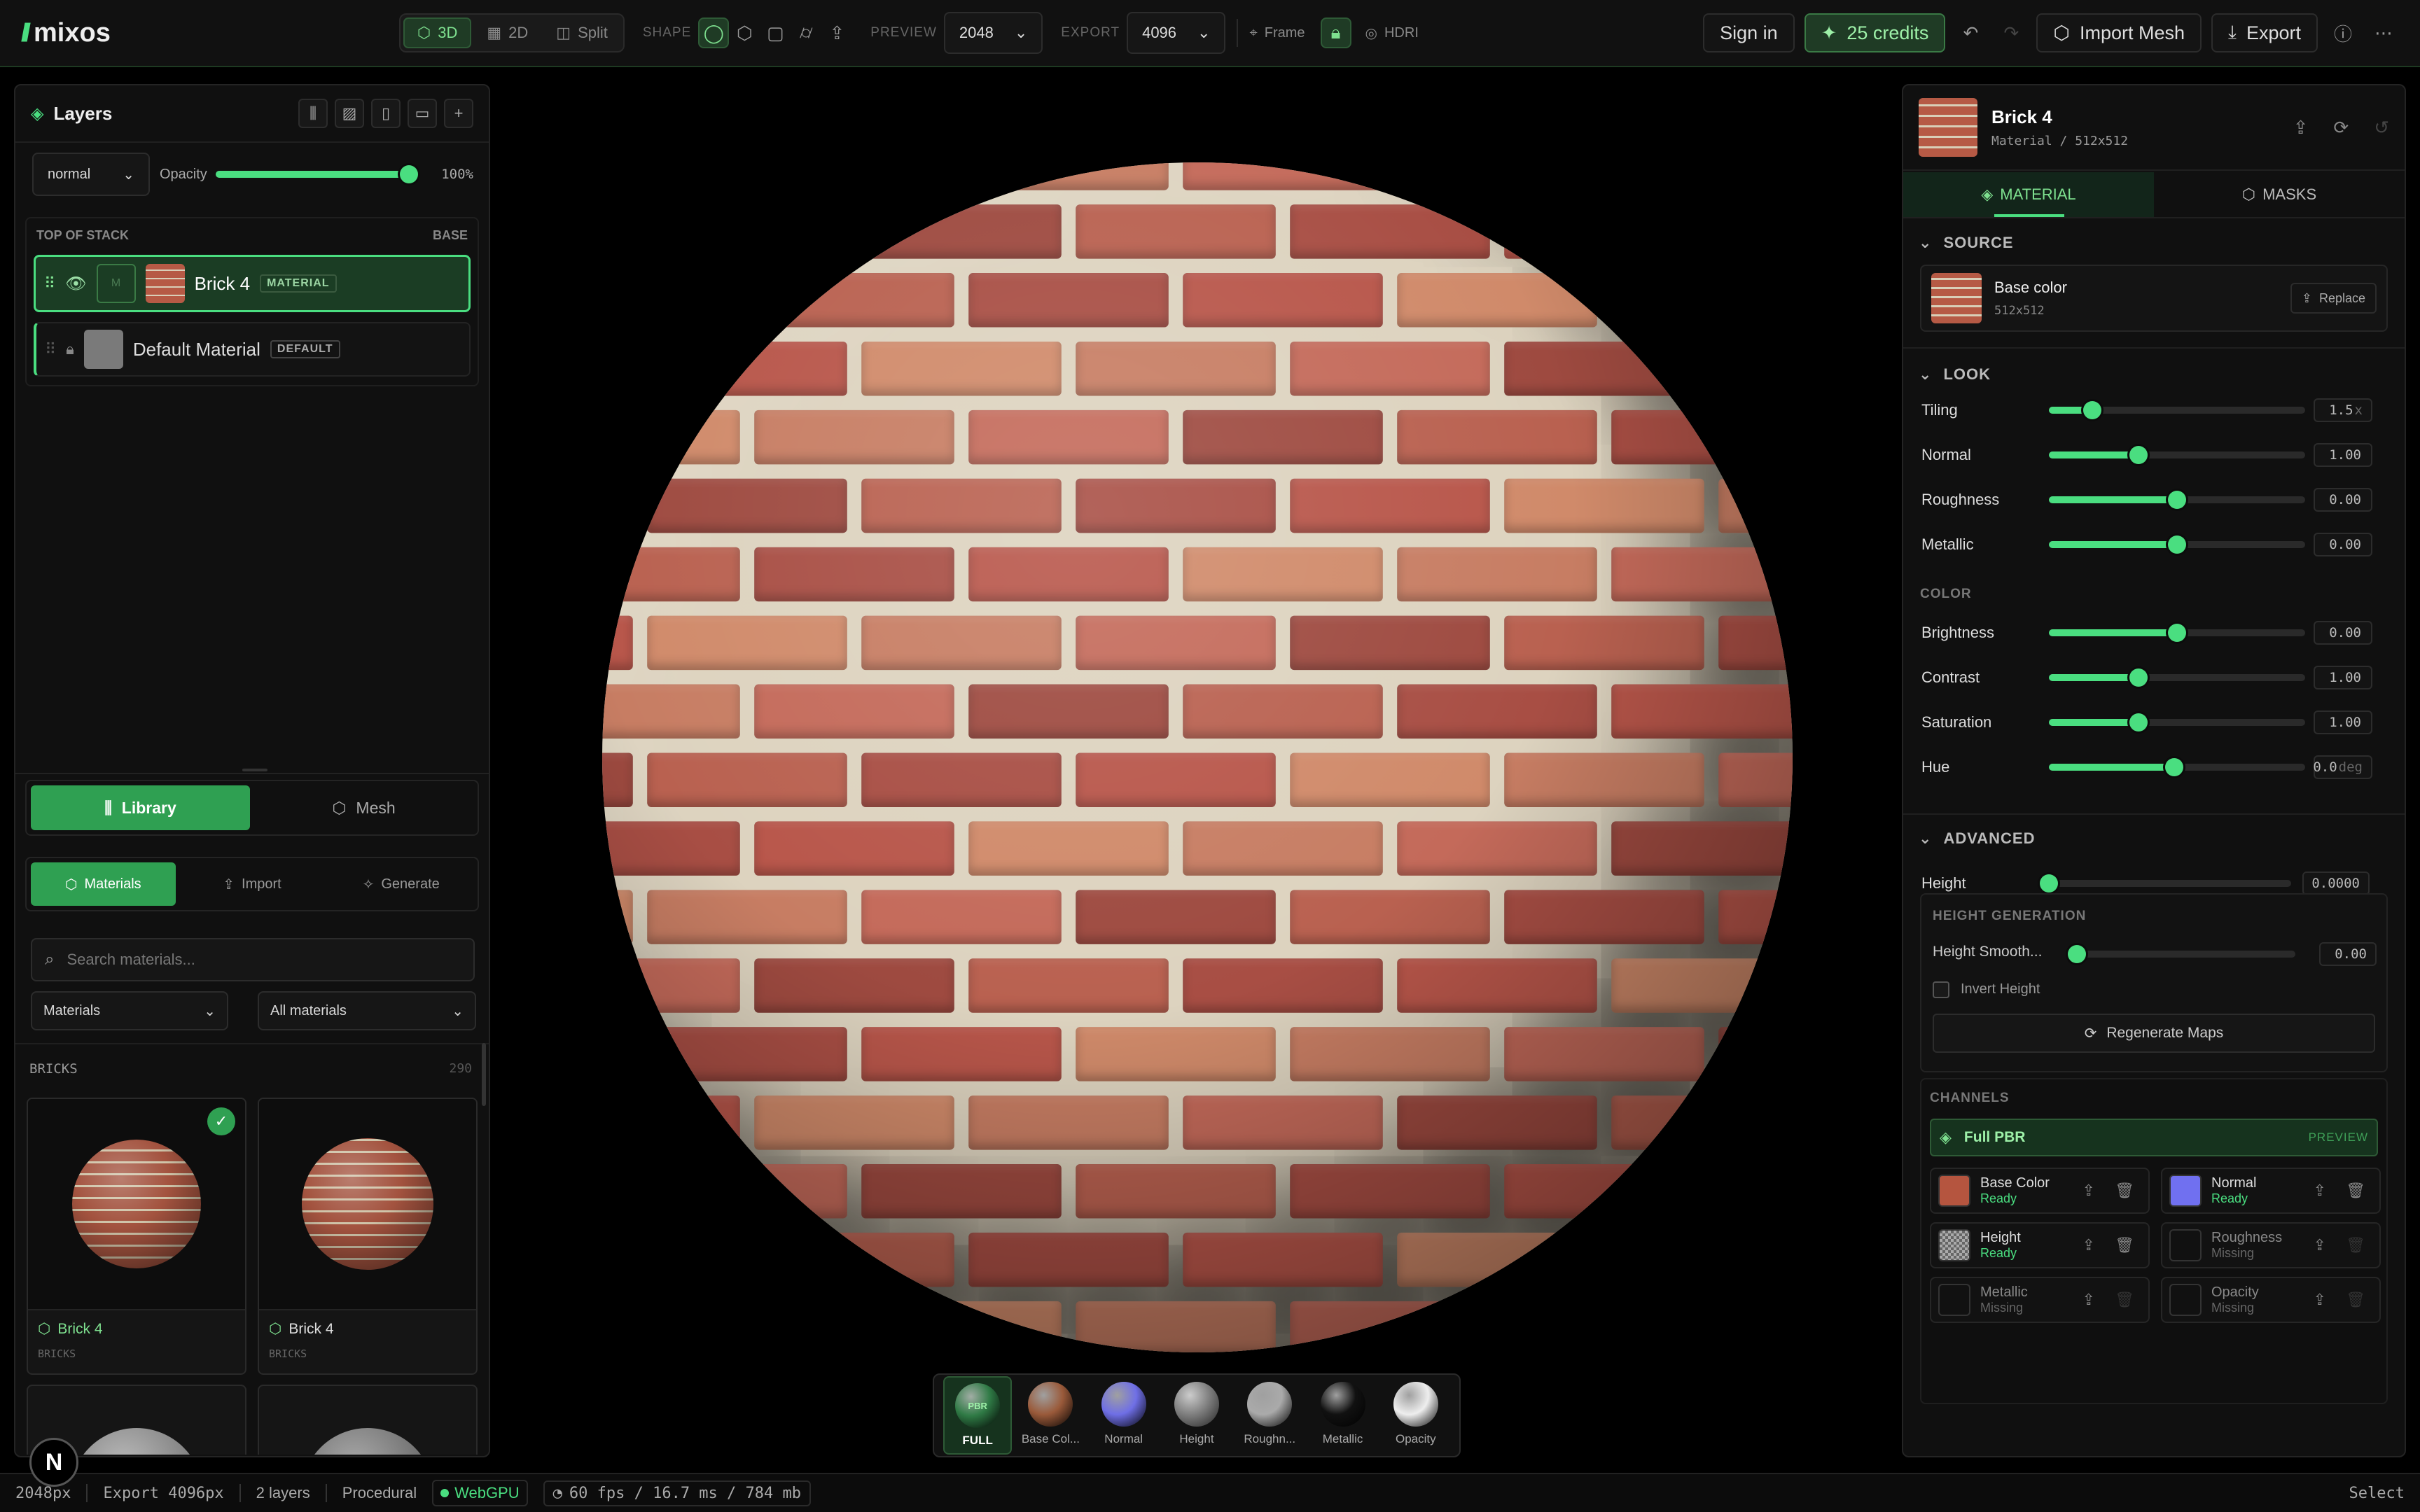 The height and width of the screenshot is (1512, 2420). What do you see at coordinates (1955, 374) in the screenshot?
I see `look-section-header: ⌄ LOOK` at bounding box center [1955, 374].